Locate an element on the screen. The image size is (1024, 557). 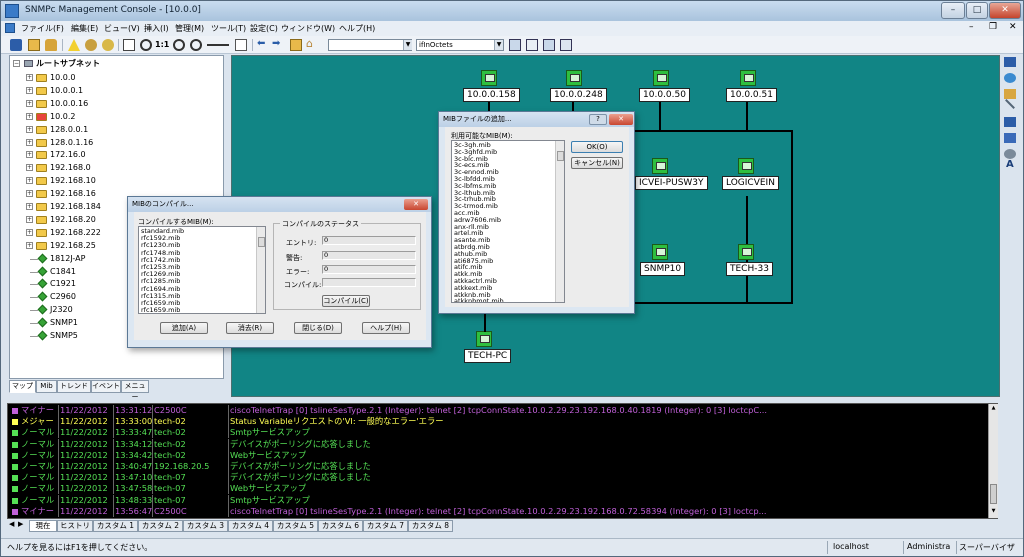
lock-icon is located at coordinates (51, 45).